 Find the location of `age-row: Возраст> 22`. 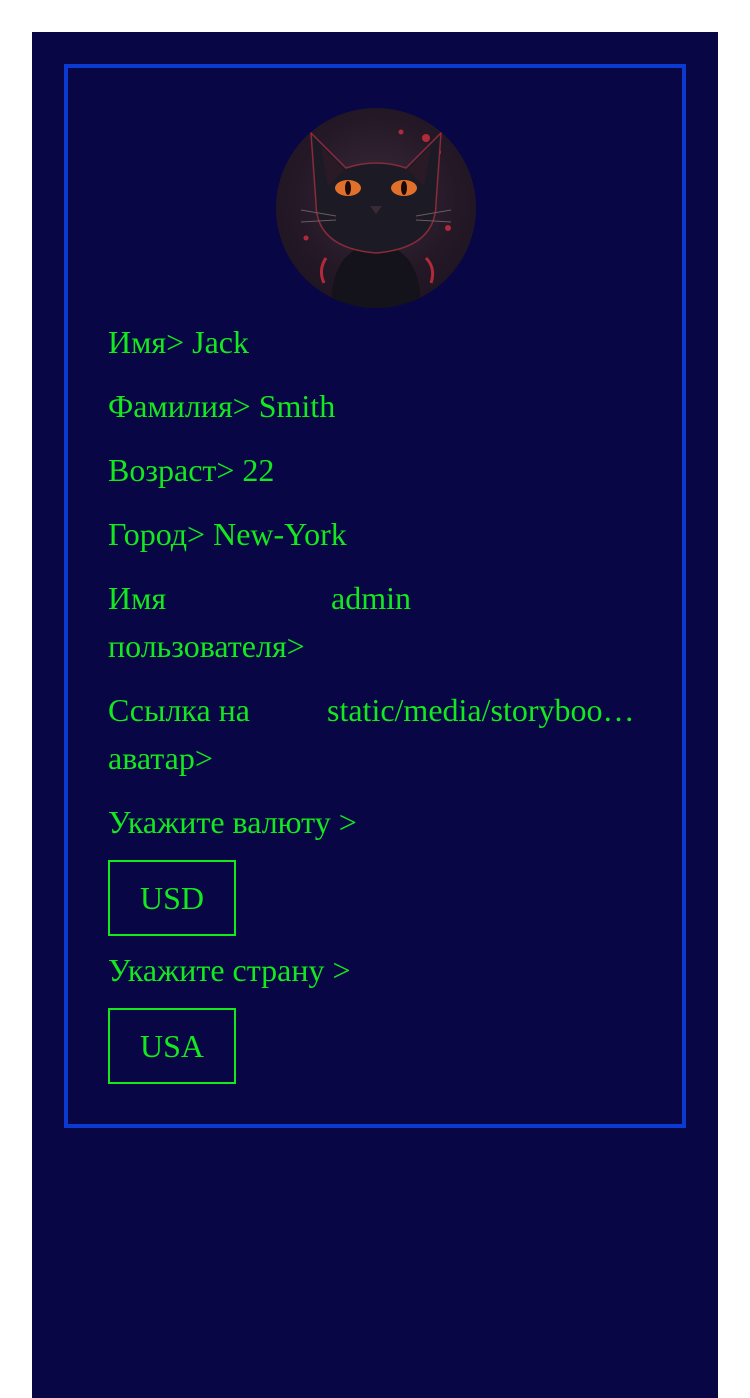

age-row: Возраст> 22 is located at coordinates (191, 470).